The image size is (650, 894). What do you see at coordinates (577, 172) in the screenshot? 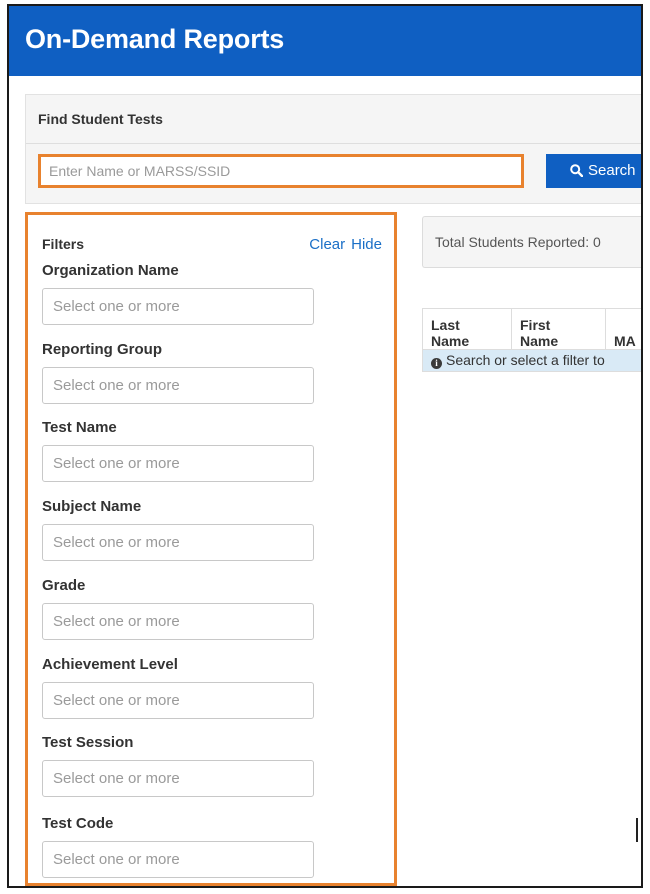
I see `search-icon` at bounding box center [577, 172].